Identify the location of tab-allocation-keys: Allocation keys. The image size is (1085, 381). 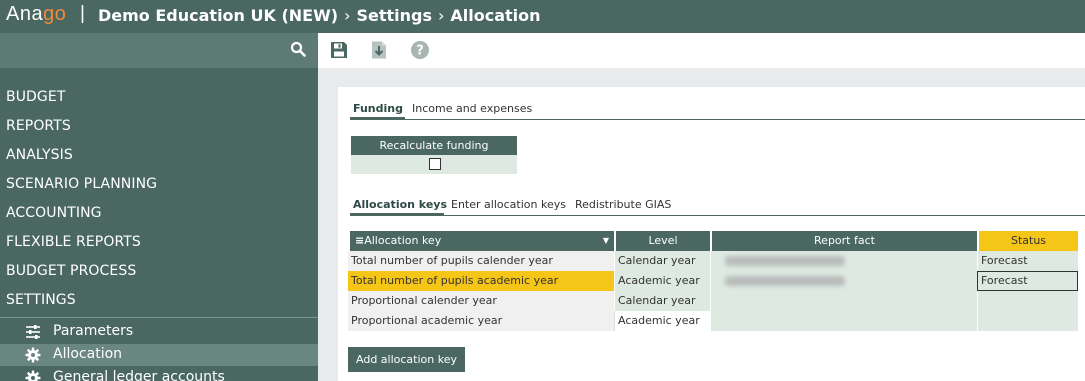
(400, 204).